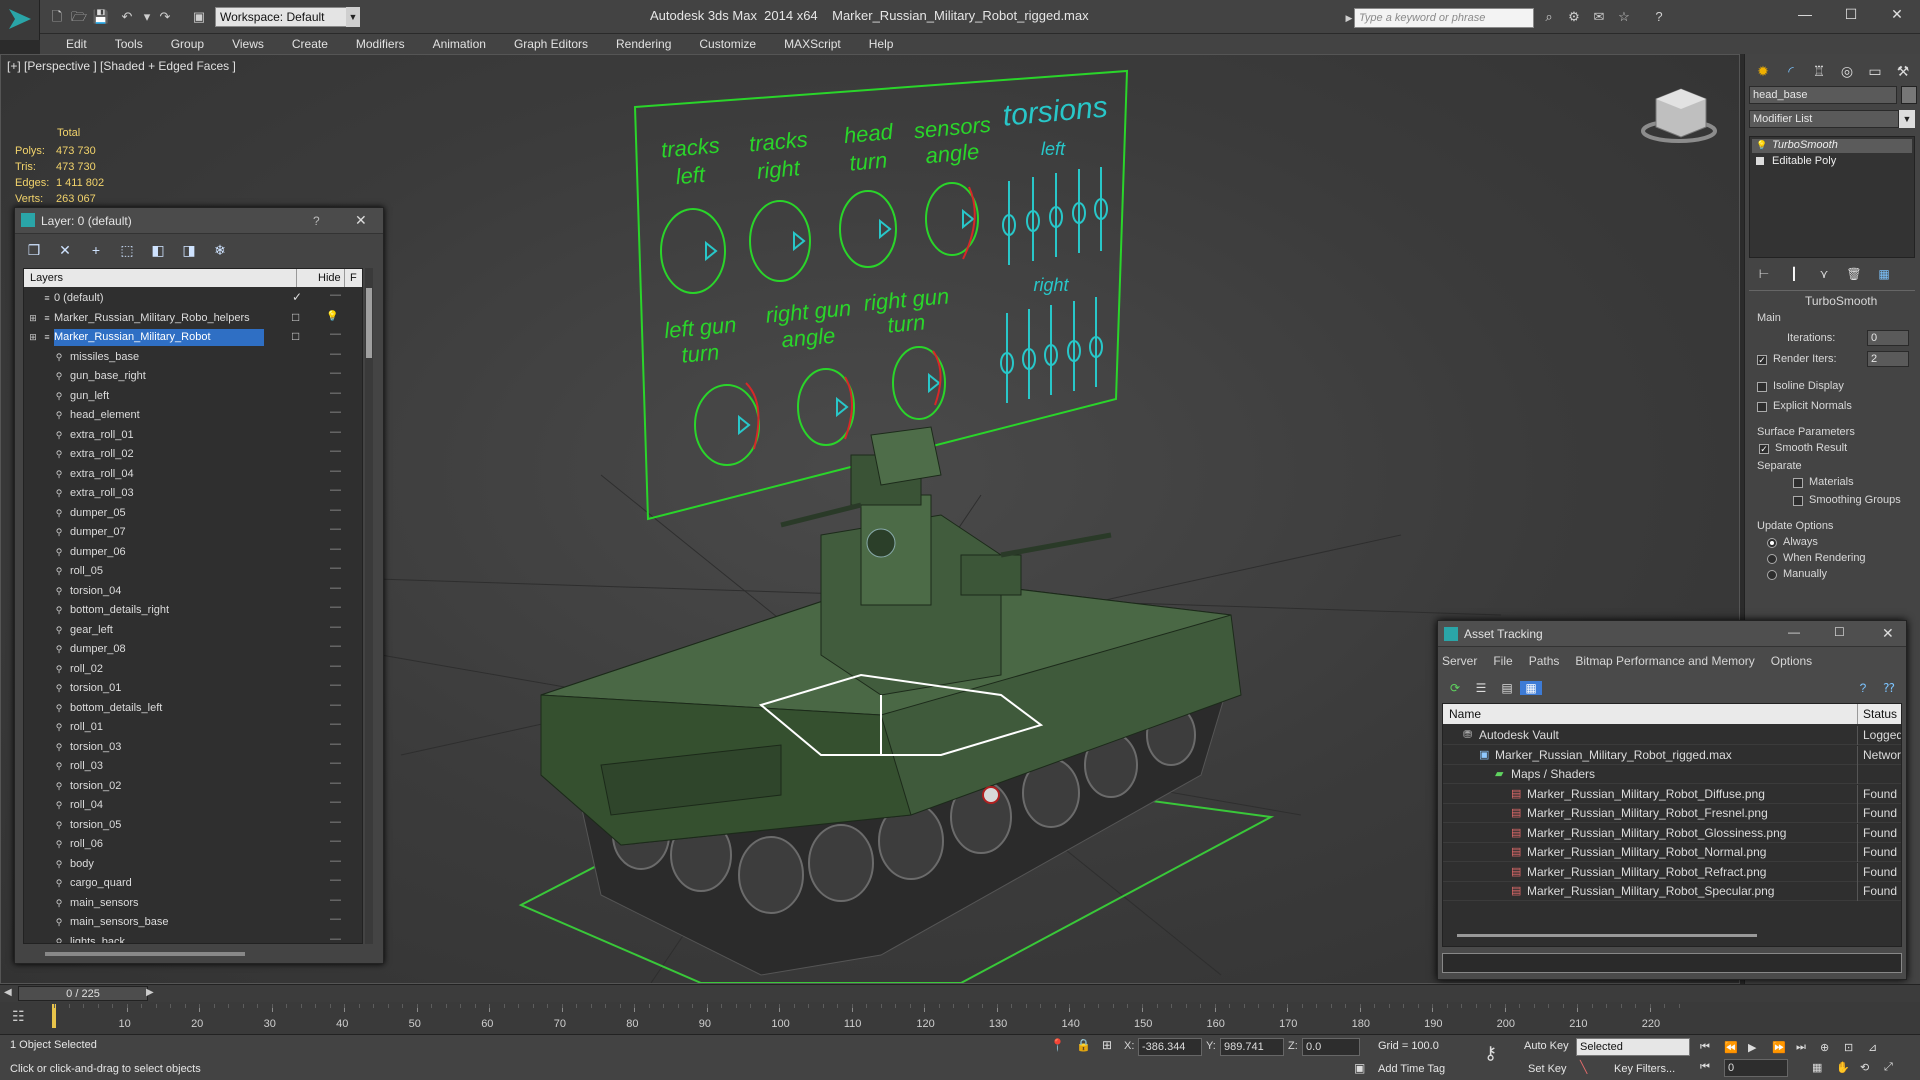 Image resolution: width=1920 pixels, height=1080 pixels. What do you see at coordinates (193, 552) in the screenshot?
I see `object-row: ⚲ dumper_06 —` at bounding box center [193, 552].